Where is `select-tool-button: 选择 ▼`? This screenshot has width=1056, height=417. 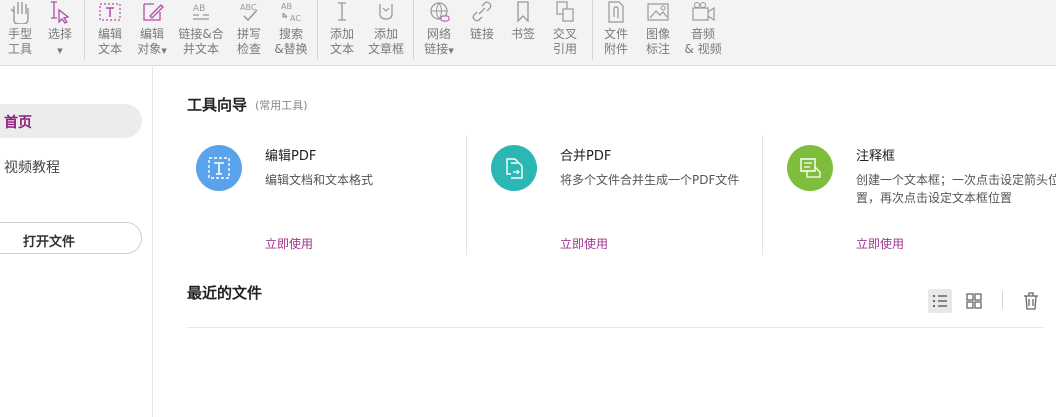
select-tool-button: 选择 ▼ is located at coordinates (60, 32).